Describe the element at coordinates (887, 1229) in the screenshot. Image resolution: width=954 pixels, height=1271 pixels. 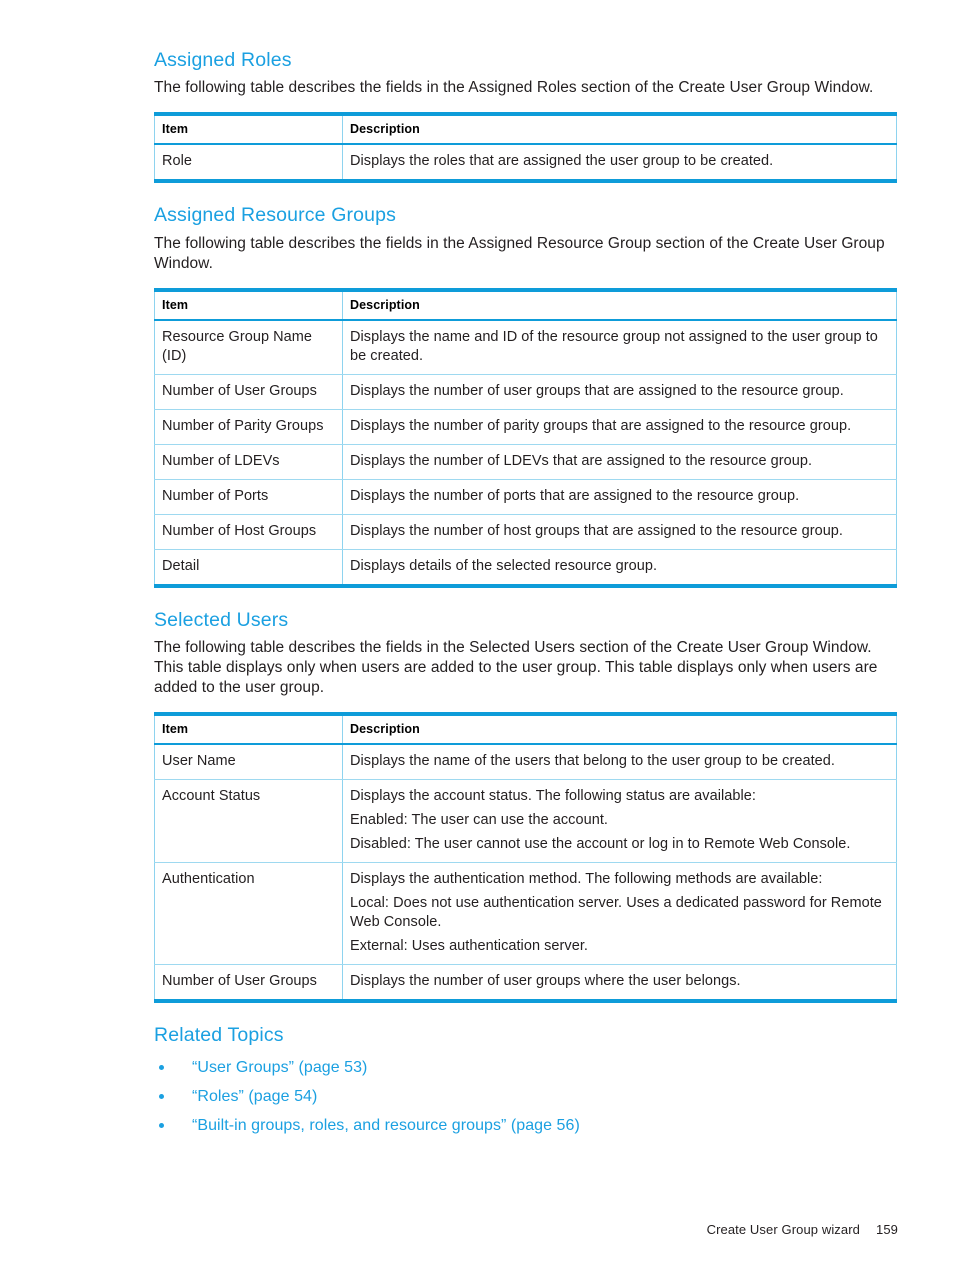
I see `footer-page-number: 159` at that location.